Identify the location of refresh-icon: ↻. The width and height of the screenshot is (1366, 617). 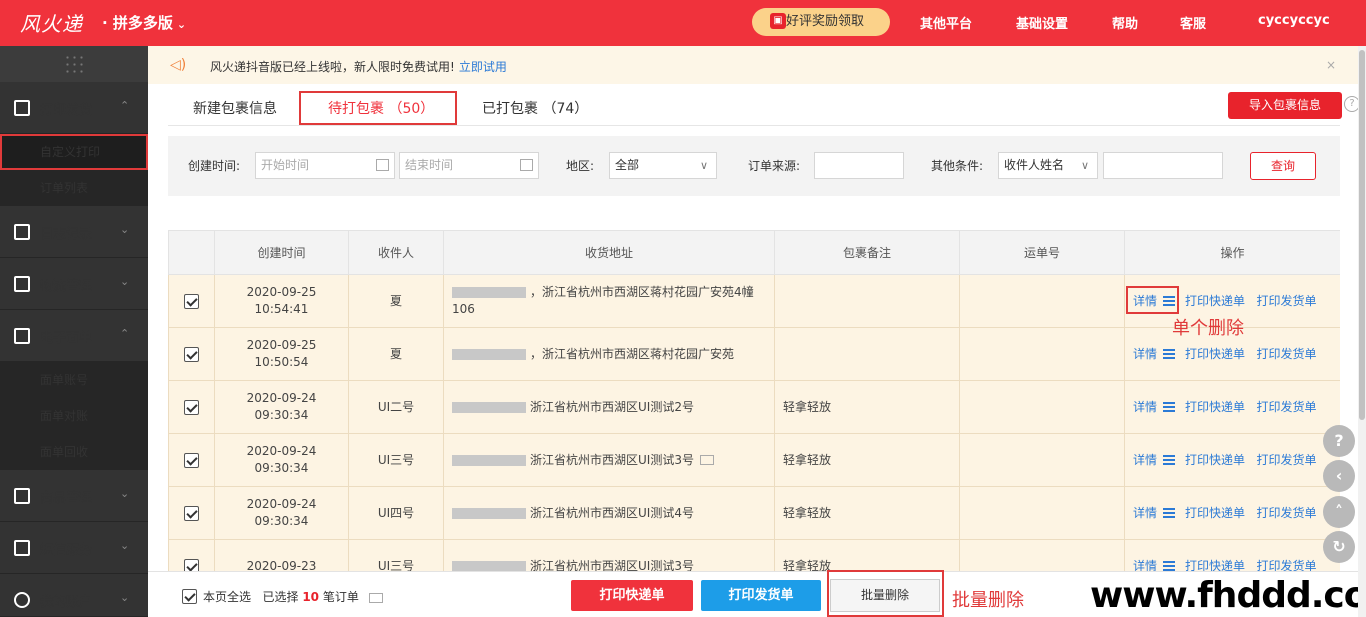
(1339, 547).